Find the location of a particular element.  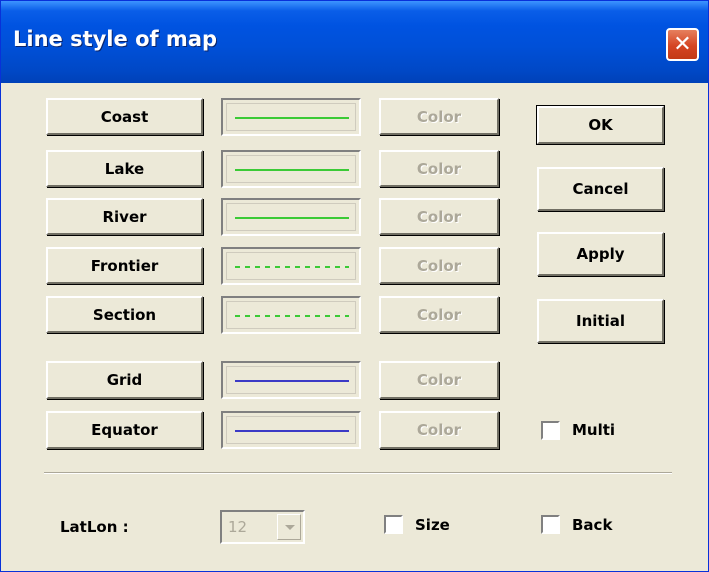

grid-color-button: Color is located at coordinates (439, 380).